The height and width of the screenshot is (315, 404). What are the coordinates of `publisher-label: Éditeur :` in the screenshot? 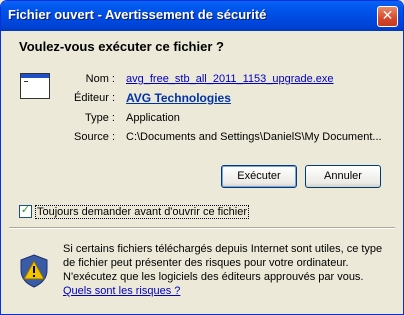 It's located at (94, 98).